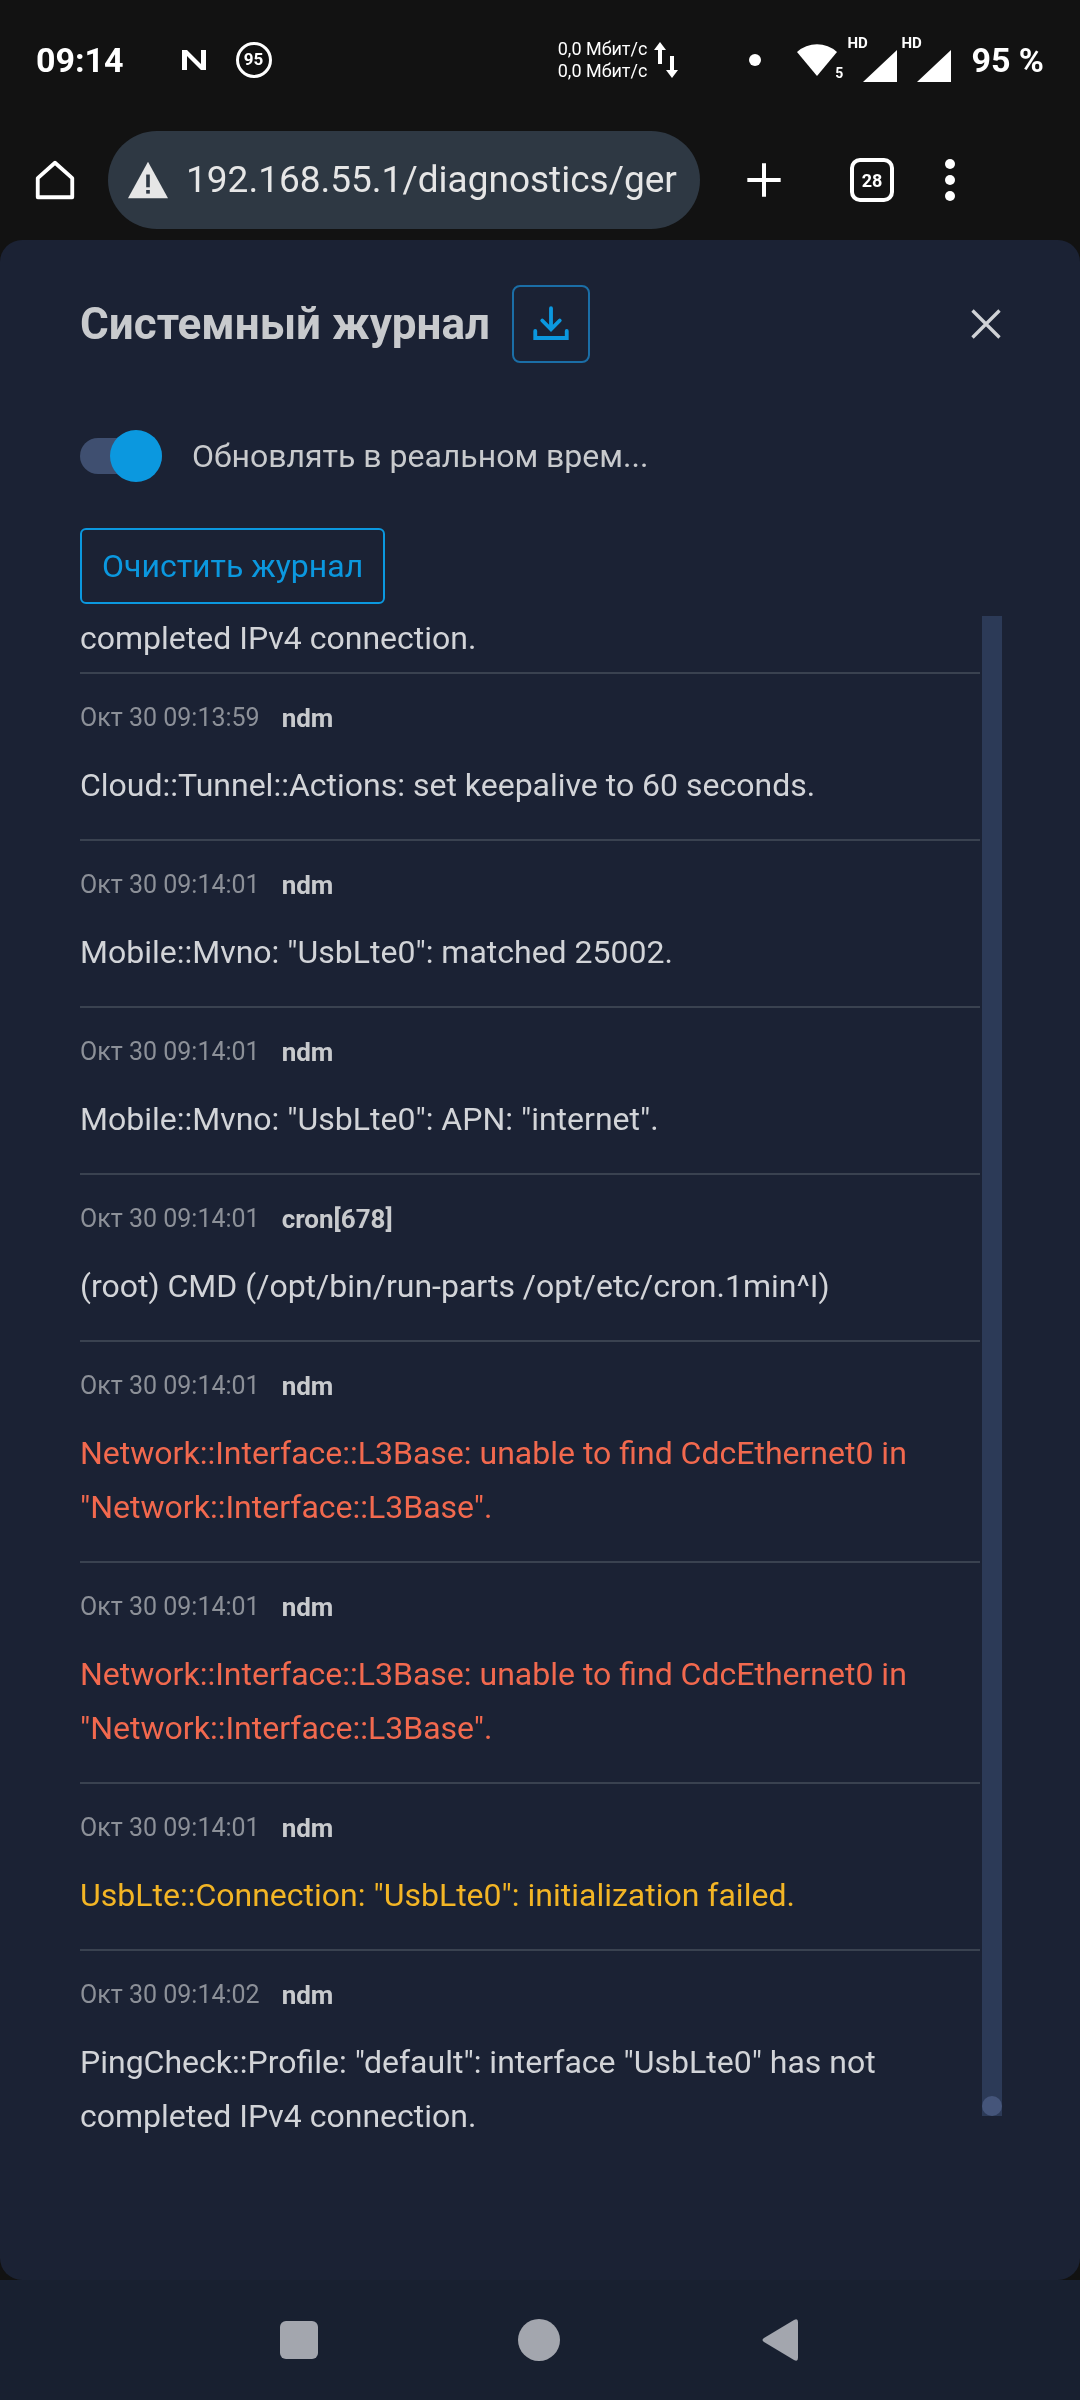  What do you see at coordinates (817, 60) in the screenshot?
I see `wifi-icon` at bounding box center [817, 60].